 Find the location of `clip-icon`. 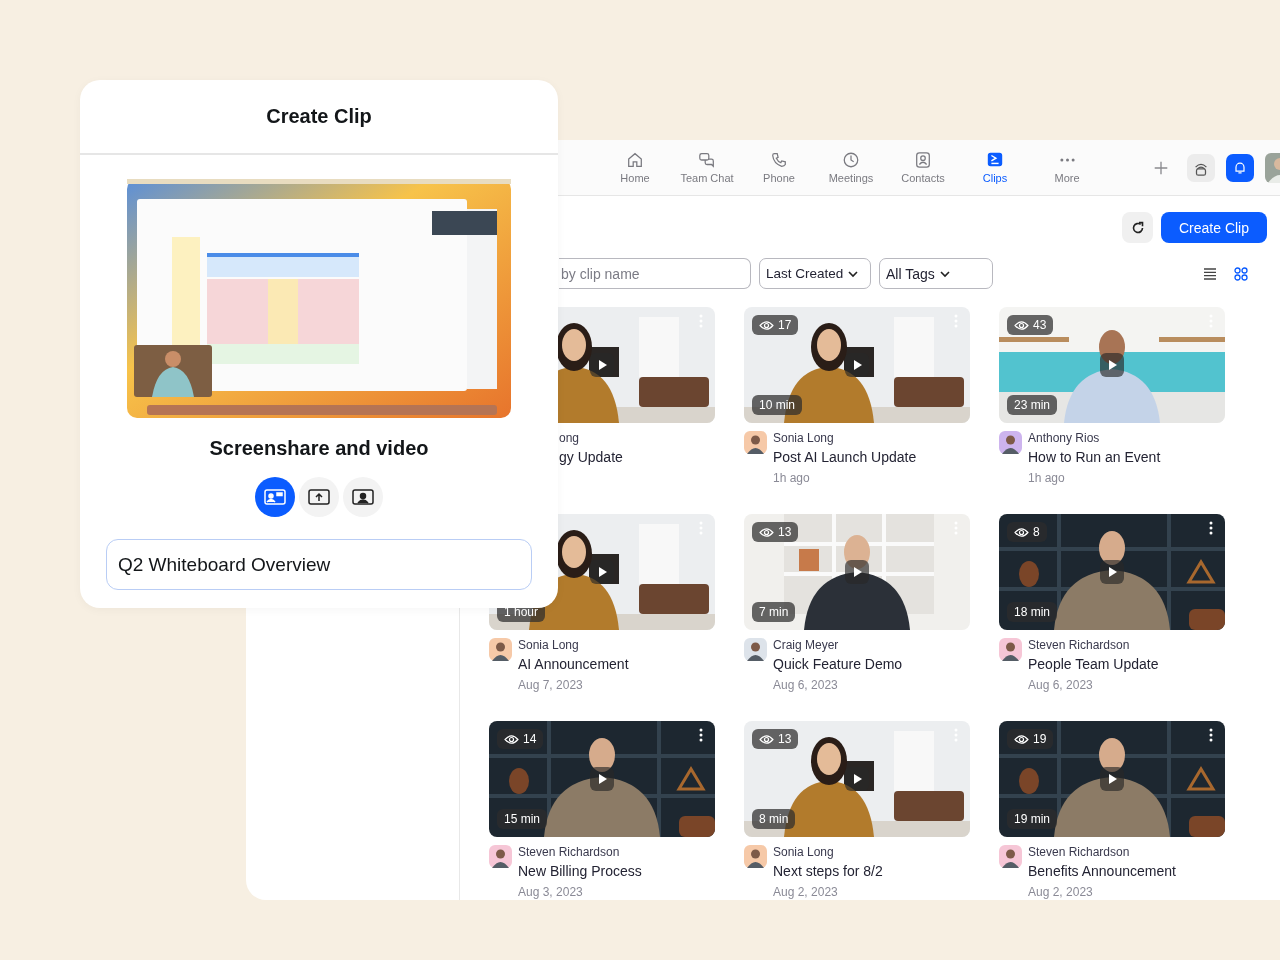

clip-icon is located at coordinates (995, 160).